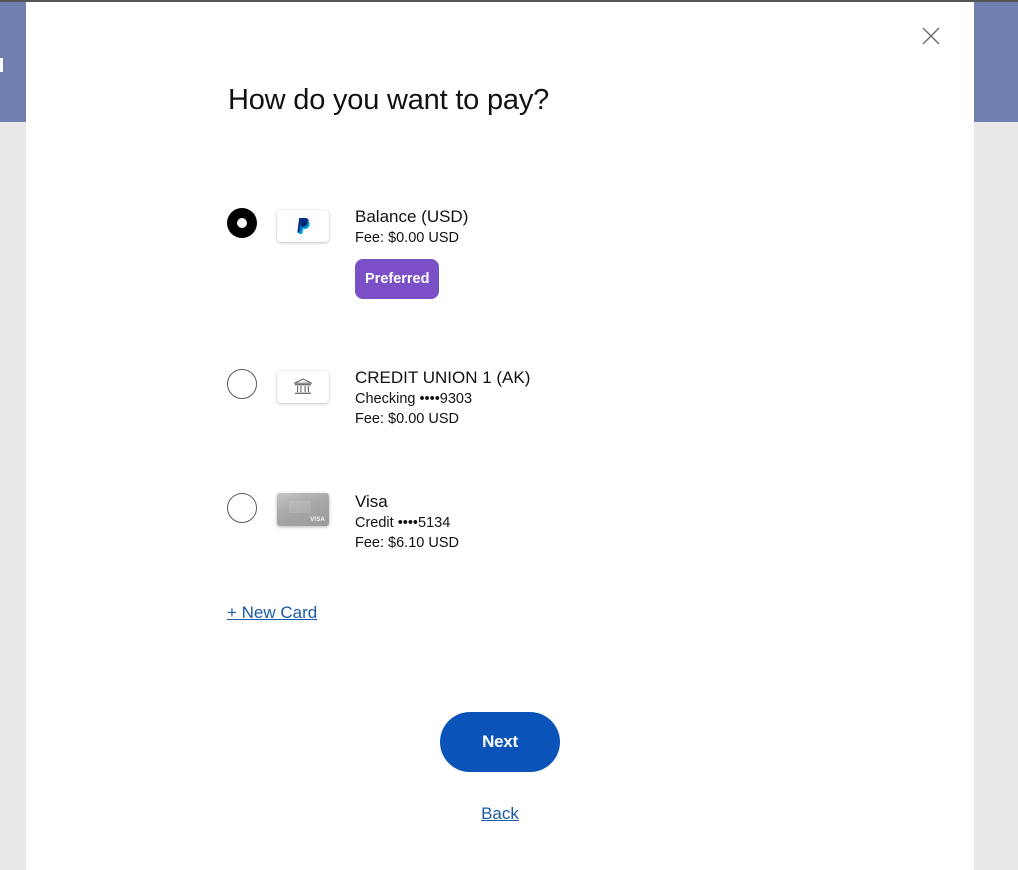 The image size is (1018, 870). What do you see at coordinates (411, 252) in the screenshot?
I see `option-details: Balance (USD) Fee: $0.00 USD Preferred` at bounding box center [411, 252].